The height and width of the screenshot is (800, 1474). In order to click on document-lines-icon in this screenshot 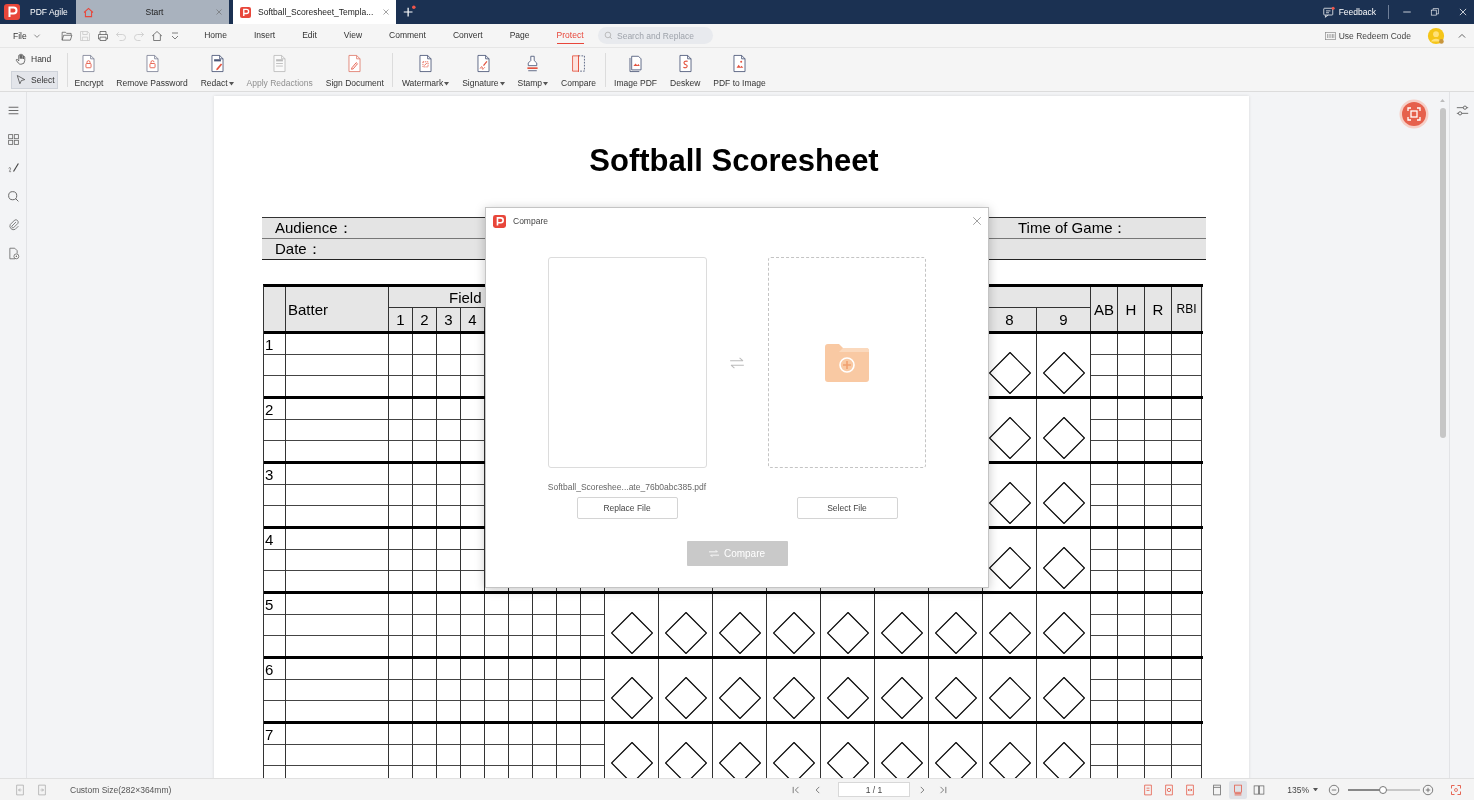, I will do `click(1148, 789)`.